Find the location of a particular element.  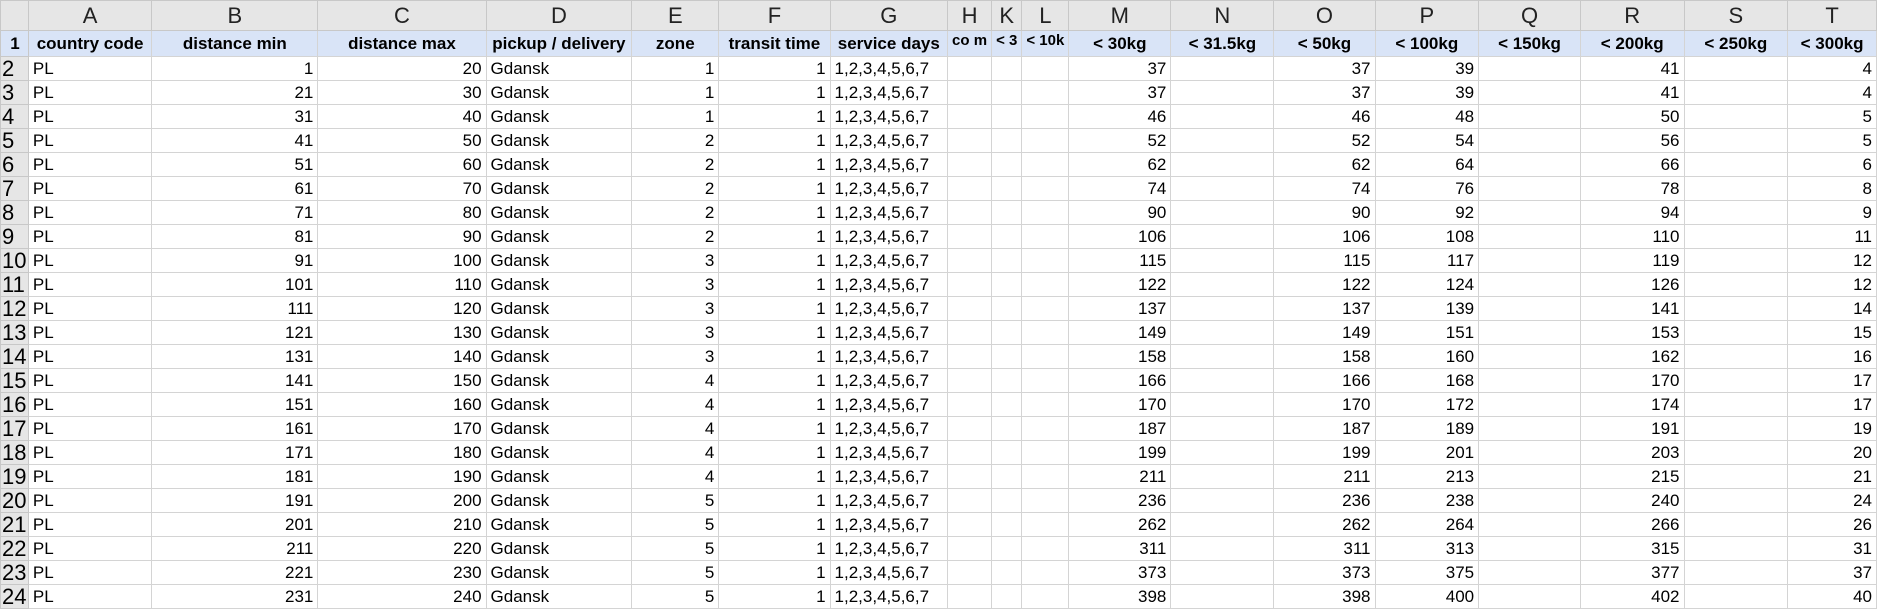

cell-header: transit time is located at coordinates (774, 43).